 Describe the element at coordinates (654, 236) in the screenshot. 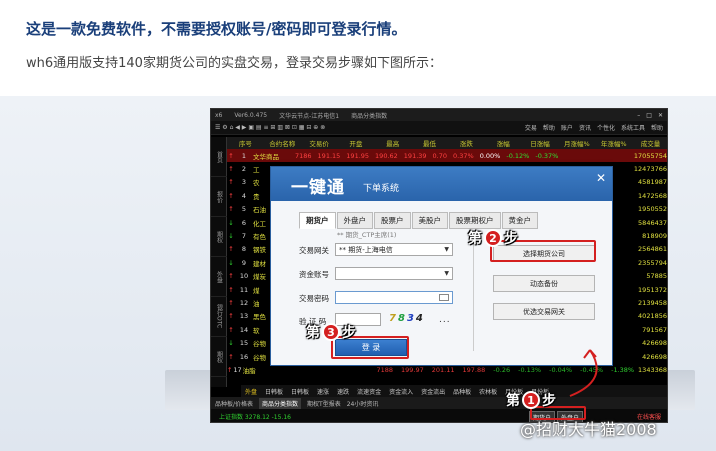

I see `volume-cell: 818909` at that location.